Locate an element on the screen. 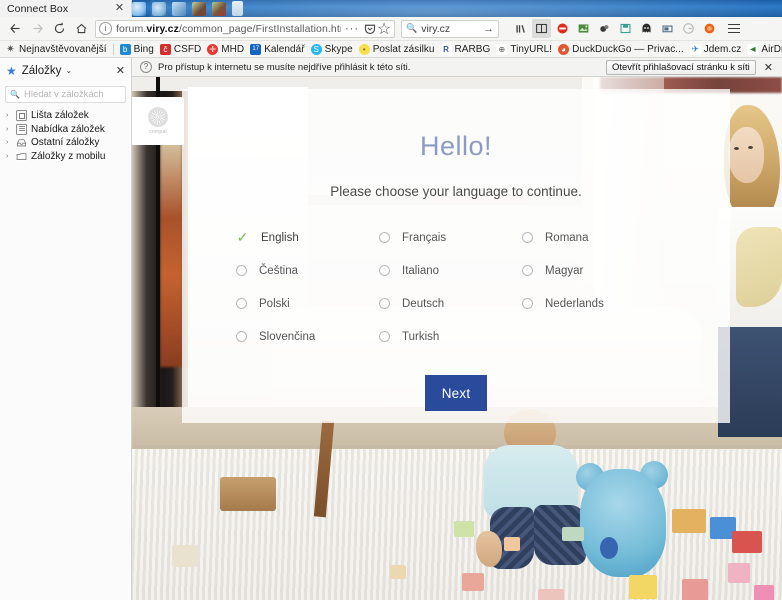 This screenshot has width=782, height=600. sidebar-item-bookmarks-toolbar: › Lišta záložek is located at coordinates (67, 116).